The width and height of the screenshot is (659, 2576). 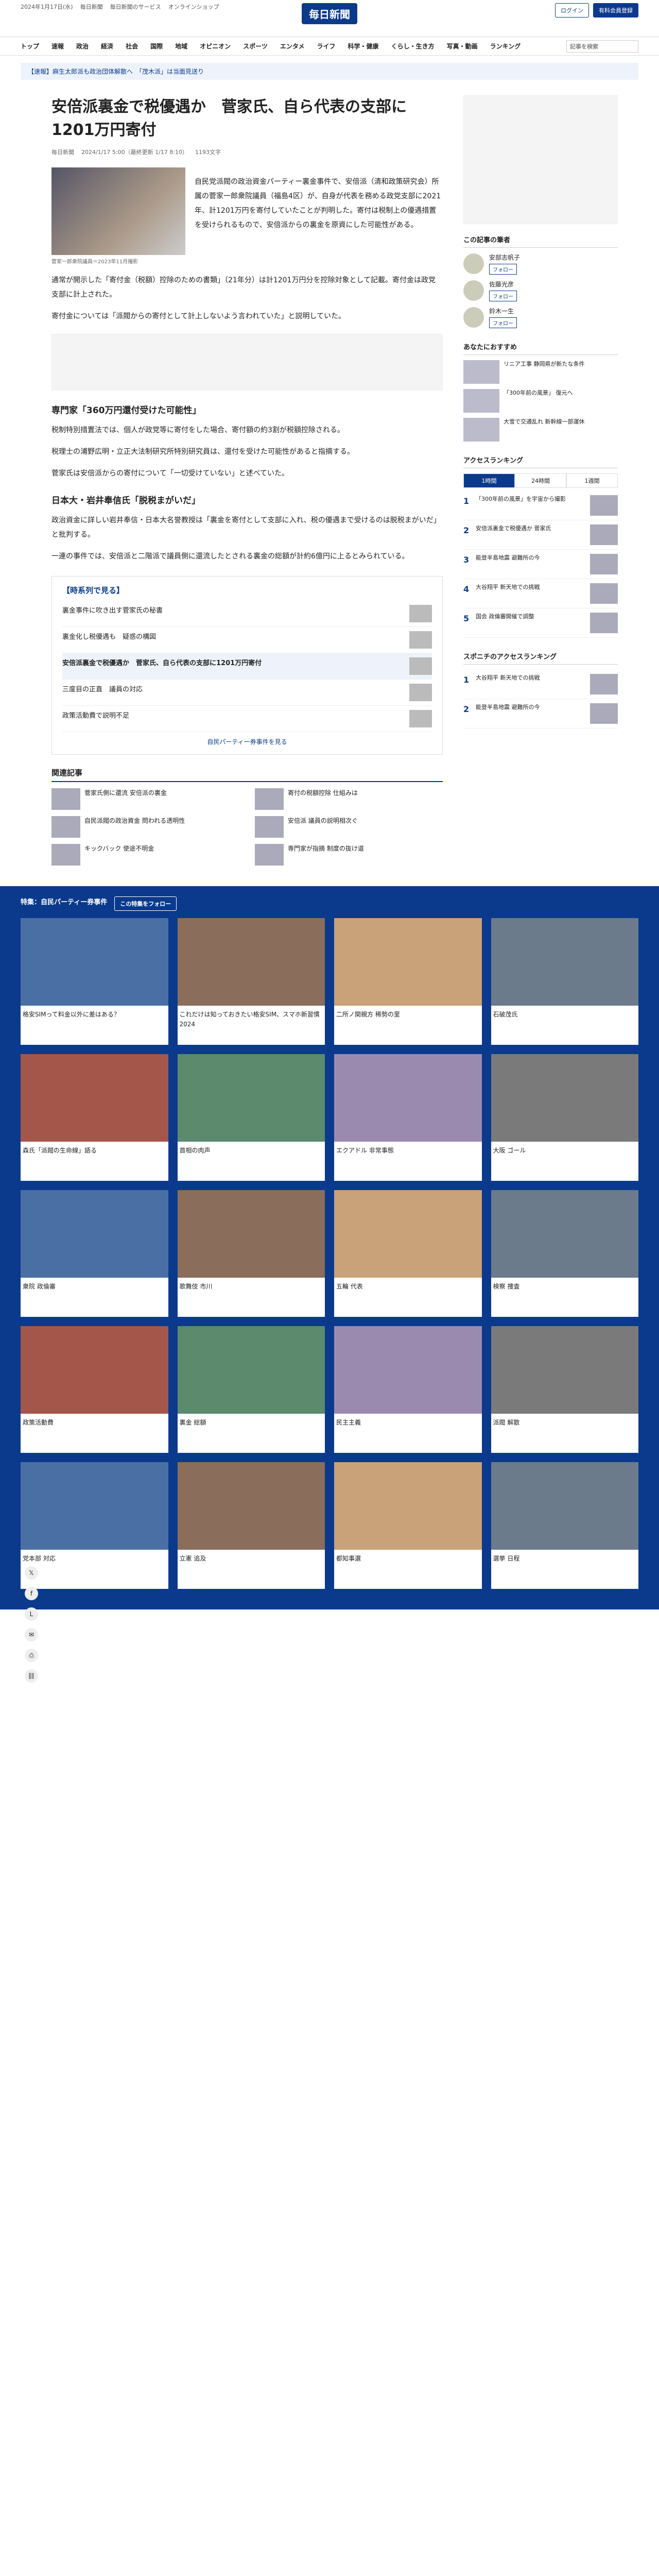 What do you see at coordinates (256, 46) in the screenshot?
I see `nav-item: スポーツ` at bounding box center [256, 46].